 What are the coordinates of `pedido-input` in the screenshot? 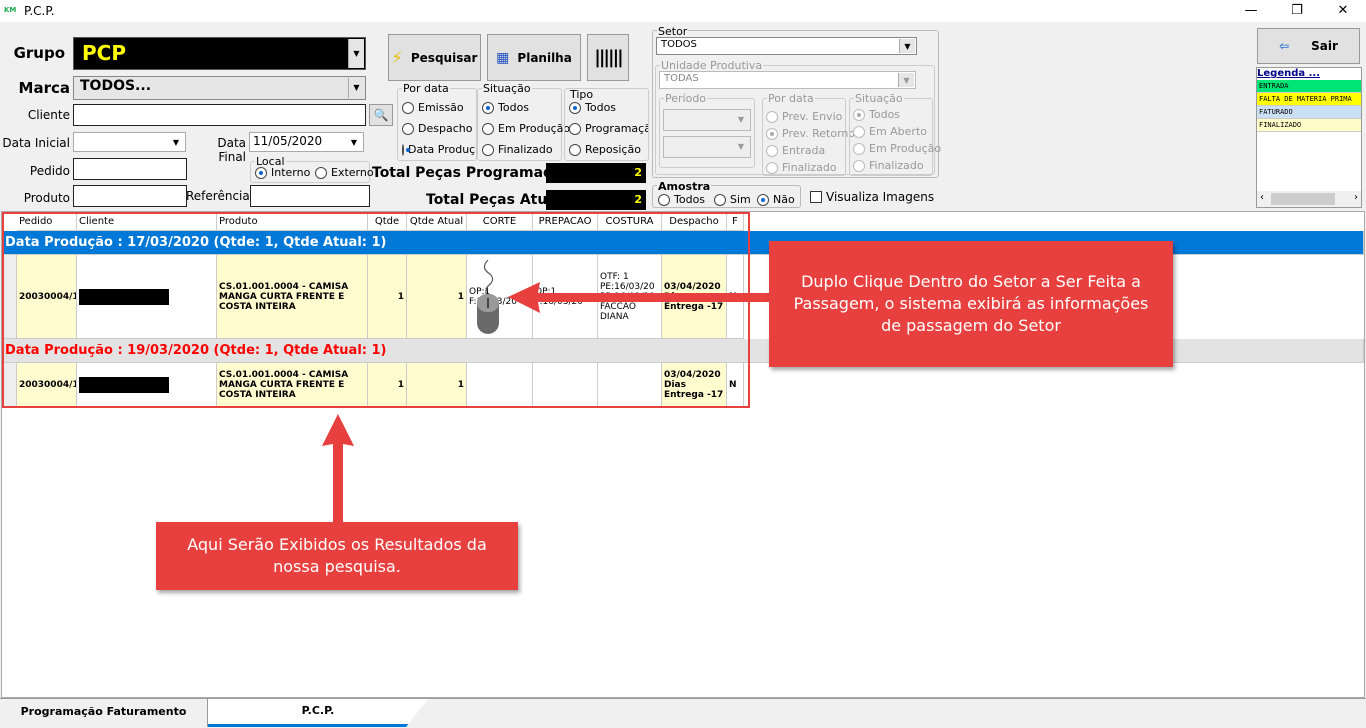 It's located at (130, 169).